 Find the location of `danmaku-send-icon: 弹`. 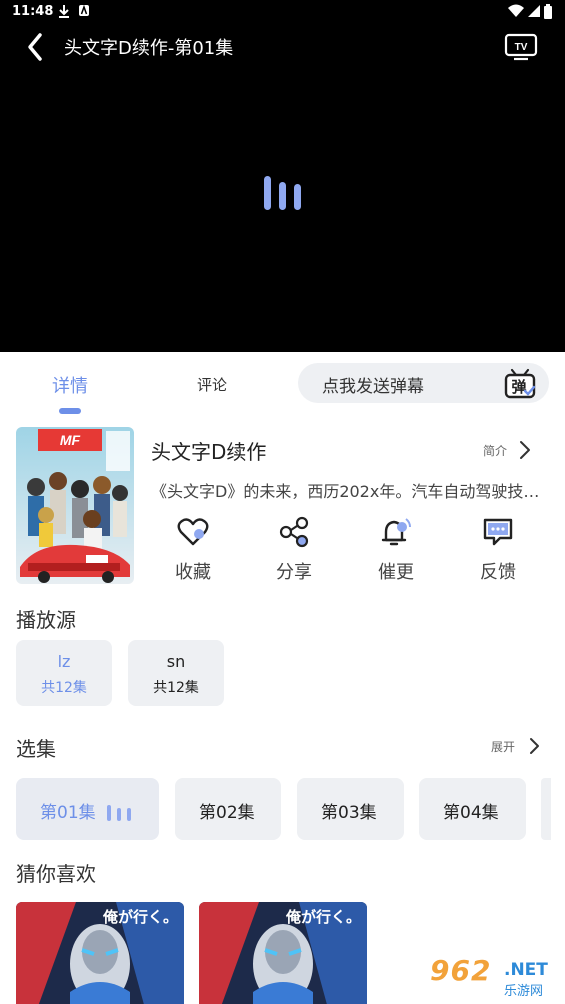

danmaku-send-icon: 弹 is located at coordinates (520, 384).